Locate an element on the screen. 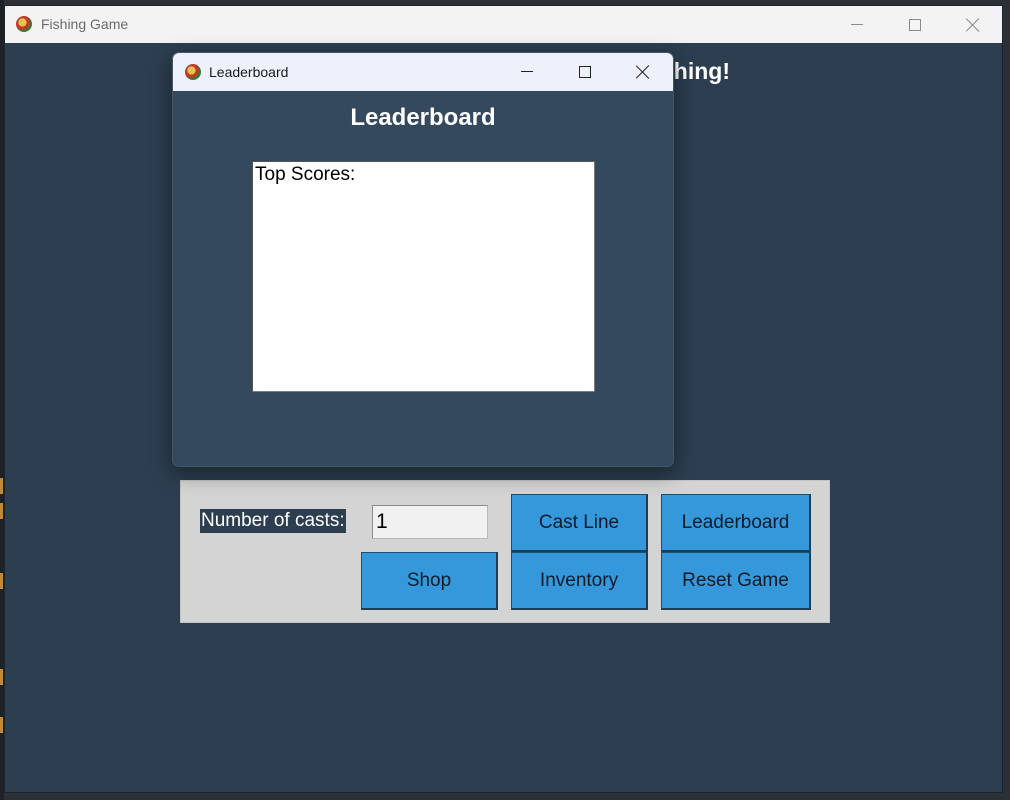 The image size is (1010, 800). shop-button: Shop is located at coordinates (429, 581).